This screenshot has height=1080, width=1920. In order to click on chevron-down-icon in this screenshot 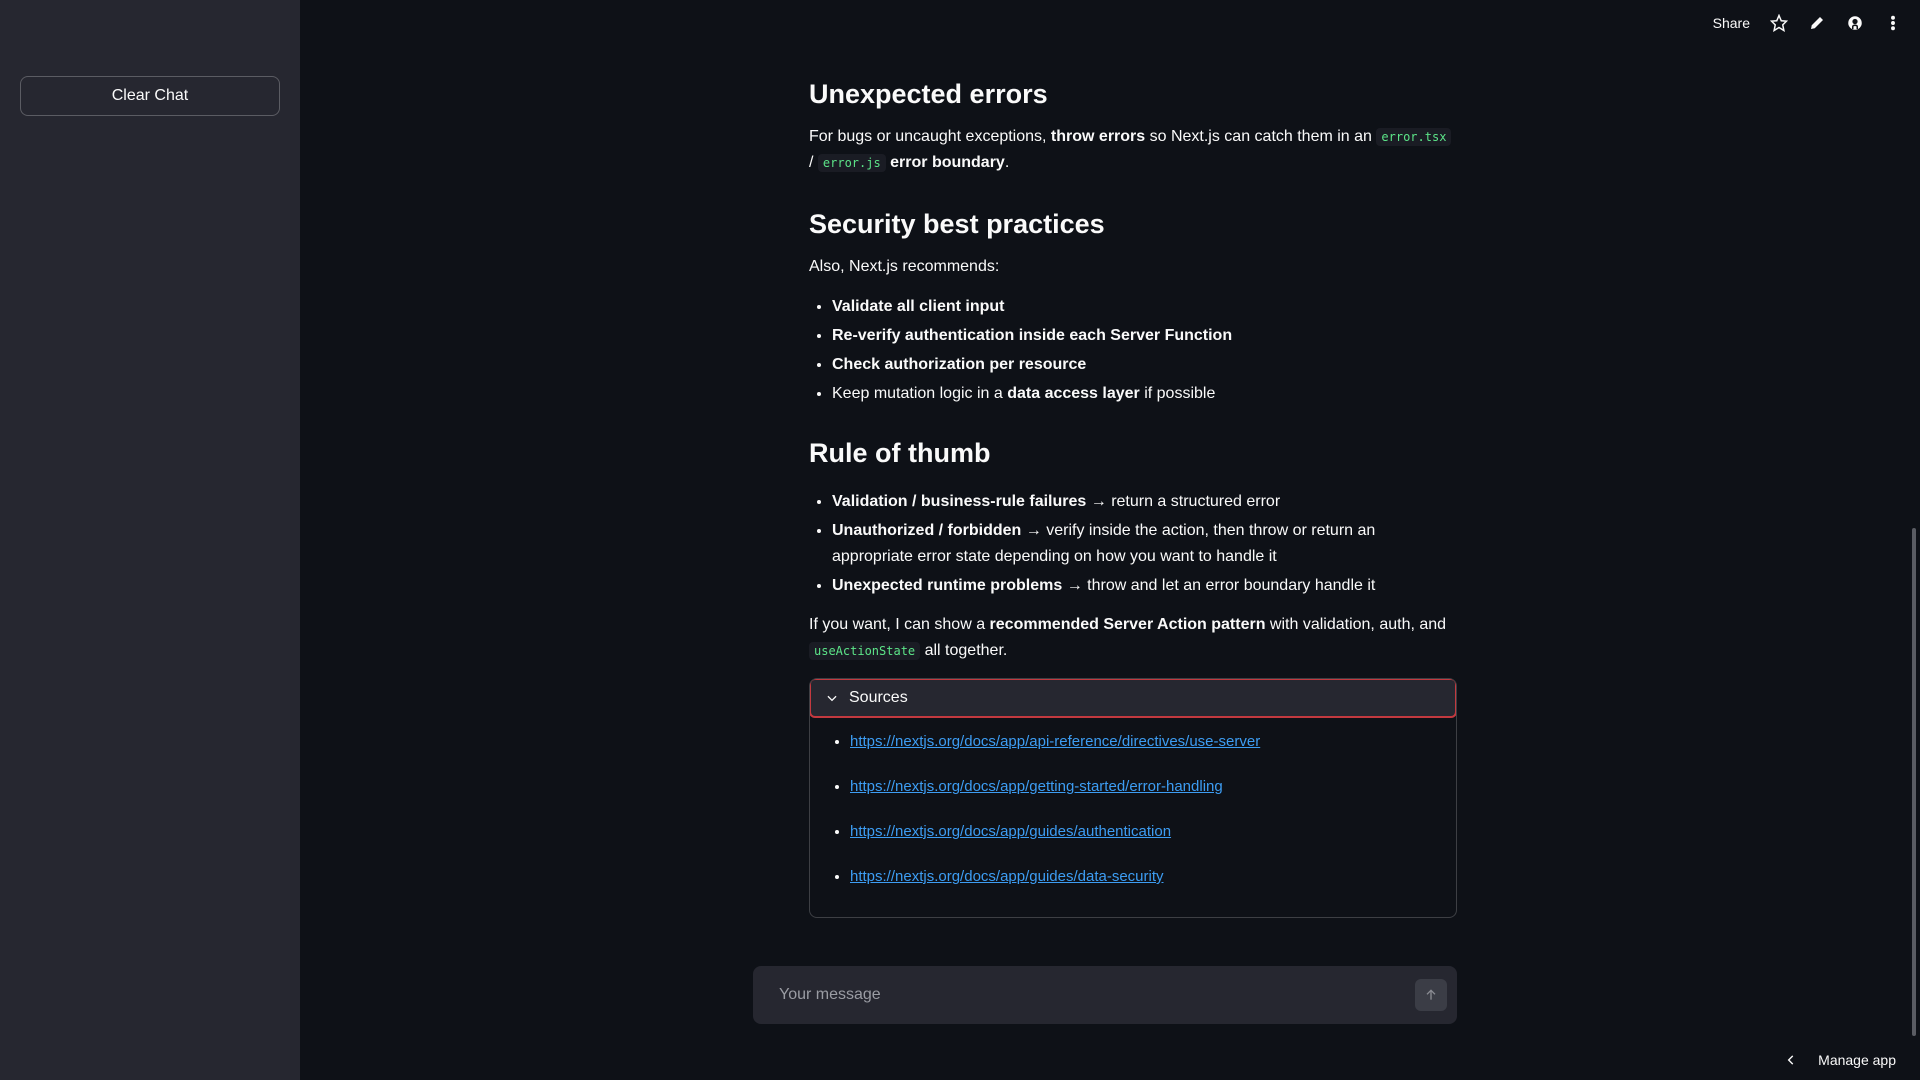, I will do `click(832, 698)`.